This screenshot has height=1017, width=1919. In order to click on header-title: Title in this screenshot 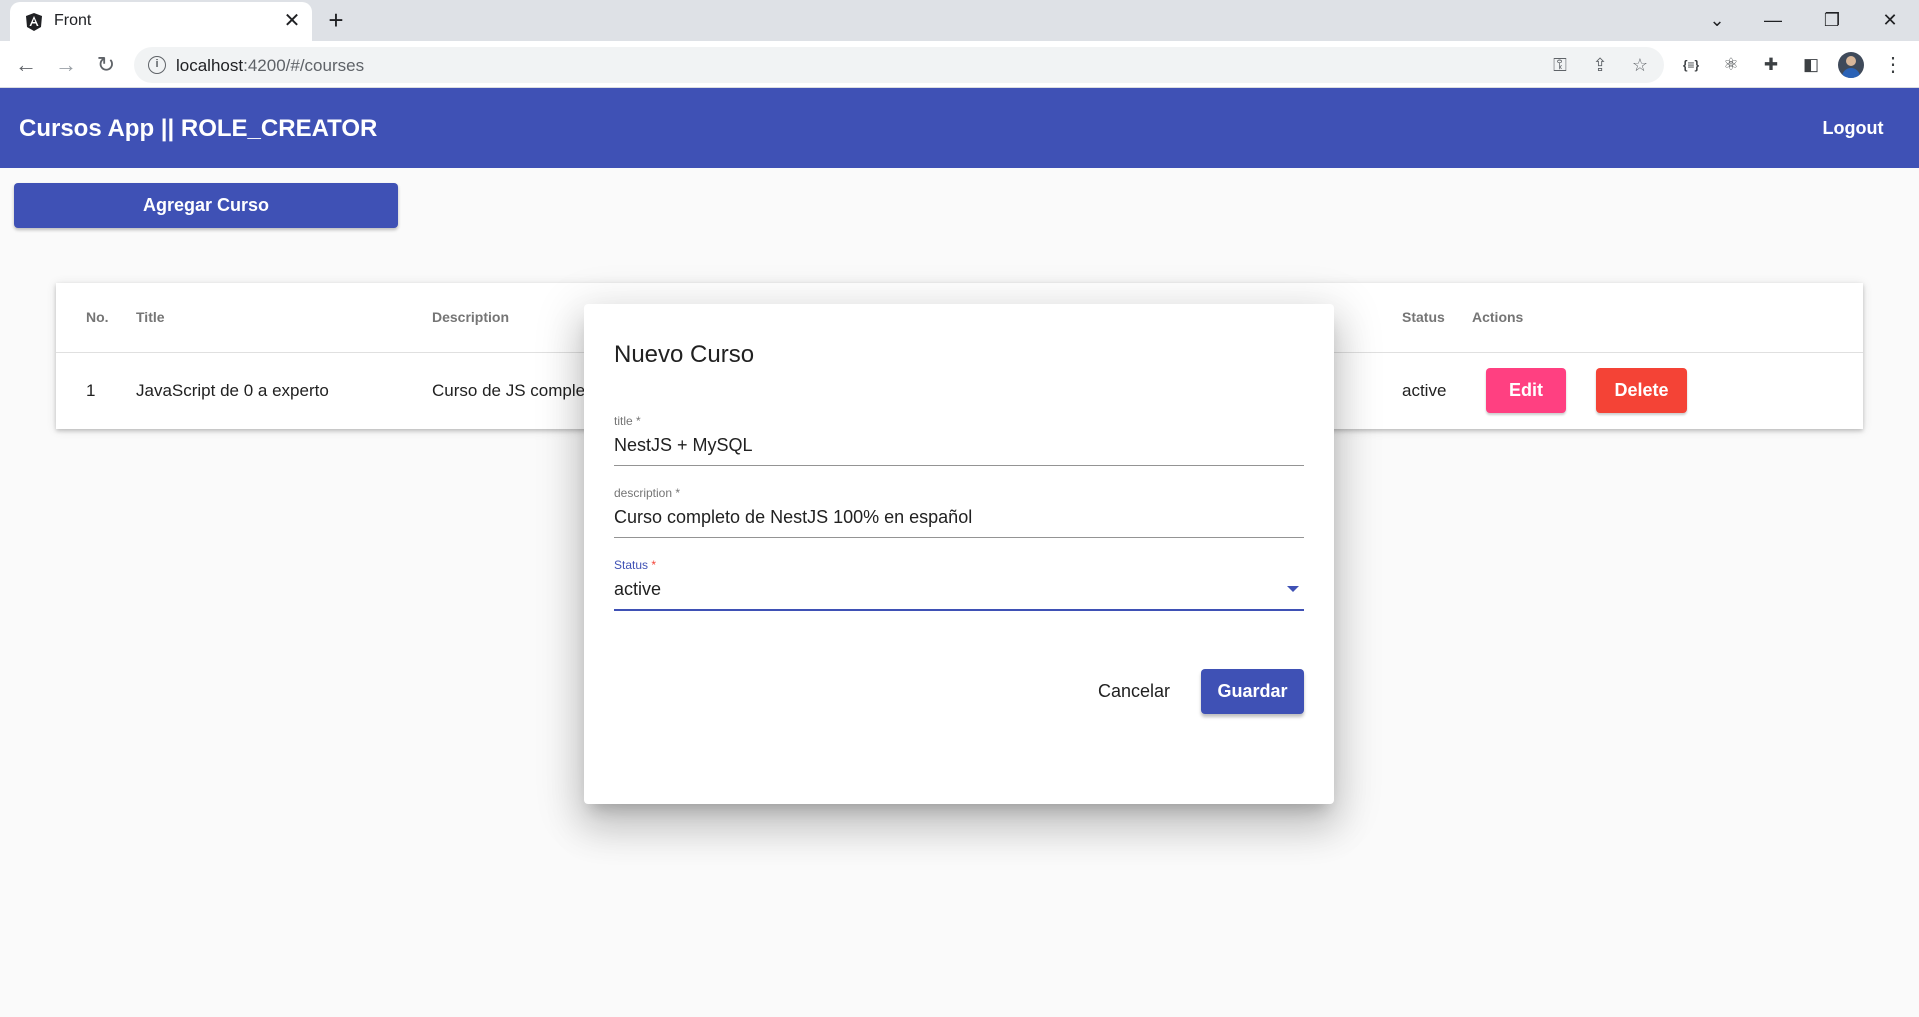, I will do `click(150, 317)`.